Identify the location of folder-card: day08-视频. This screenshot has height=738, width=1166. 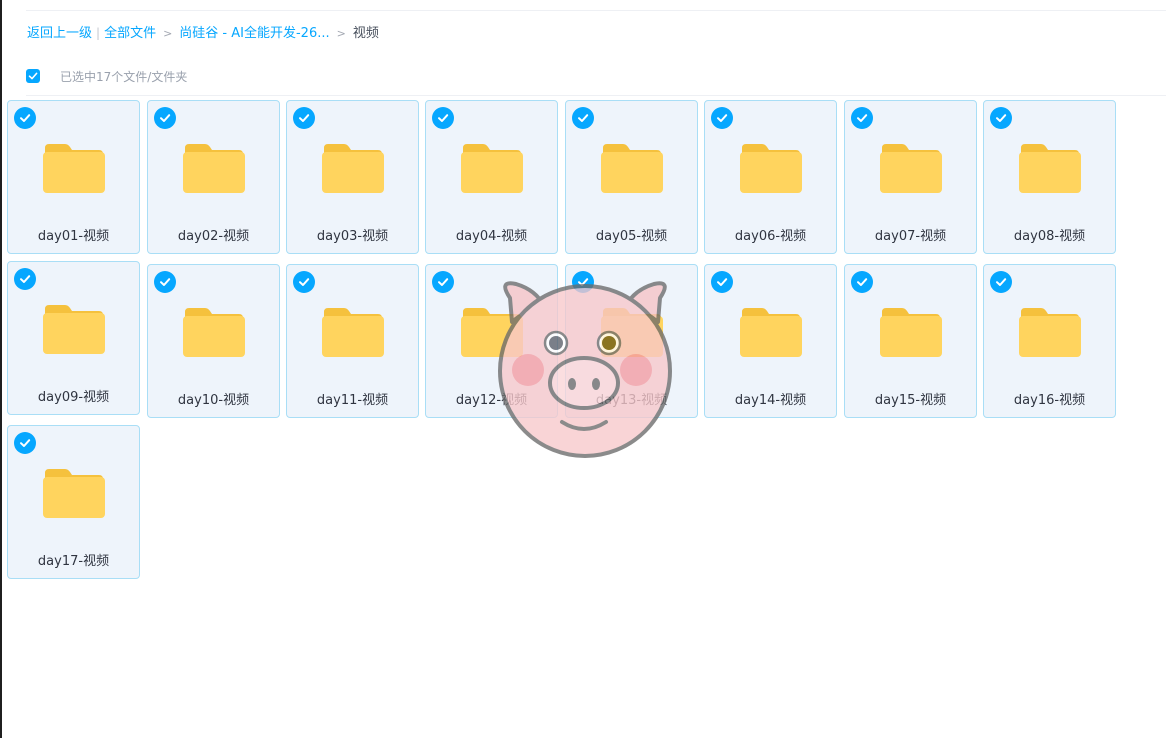
(1049, 177).